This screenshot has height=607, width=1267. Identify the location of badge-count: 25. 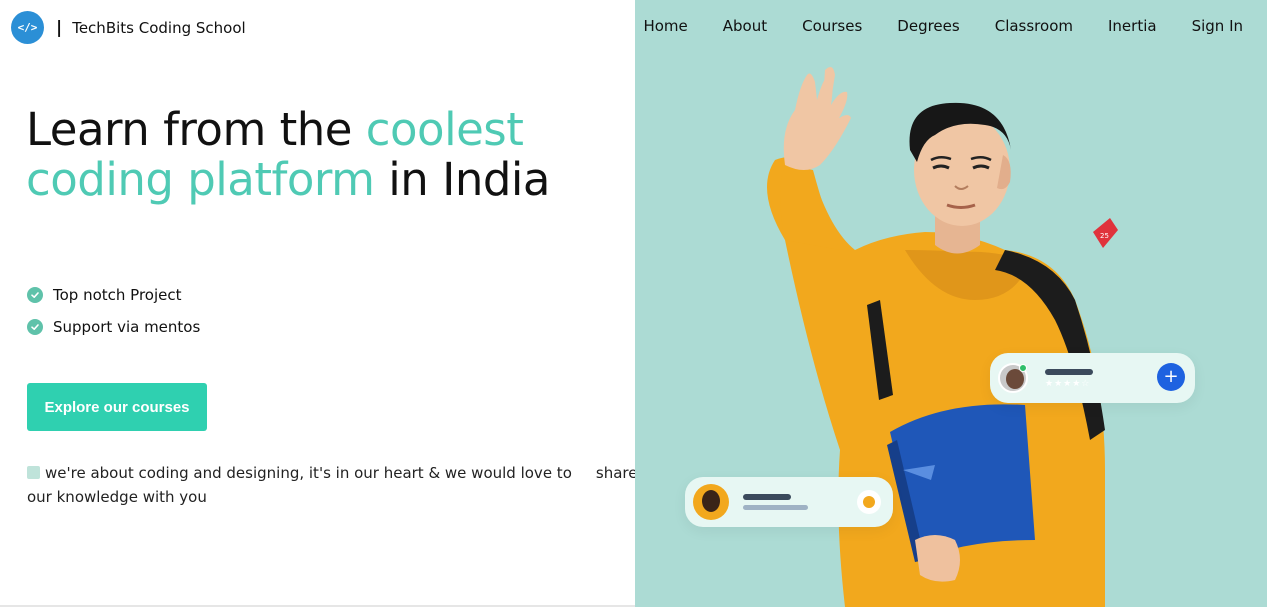
(1104, 236).